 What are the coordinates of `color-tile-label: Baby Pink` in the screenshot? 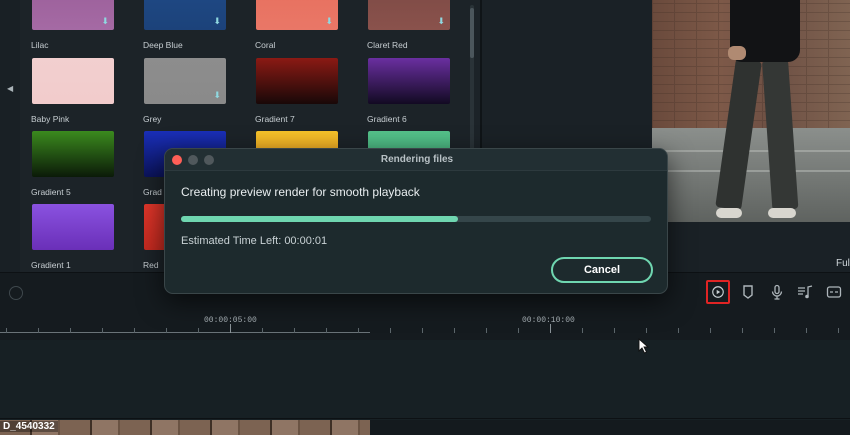 It's located at (50, 119).